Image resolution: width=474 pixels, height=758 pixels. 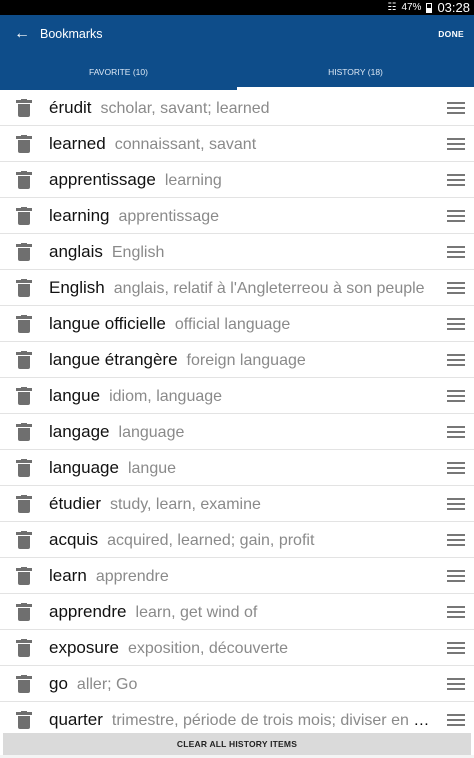 I want to click on history-row: langage language, so click(x=237, y=432).